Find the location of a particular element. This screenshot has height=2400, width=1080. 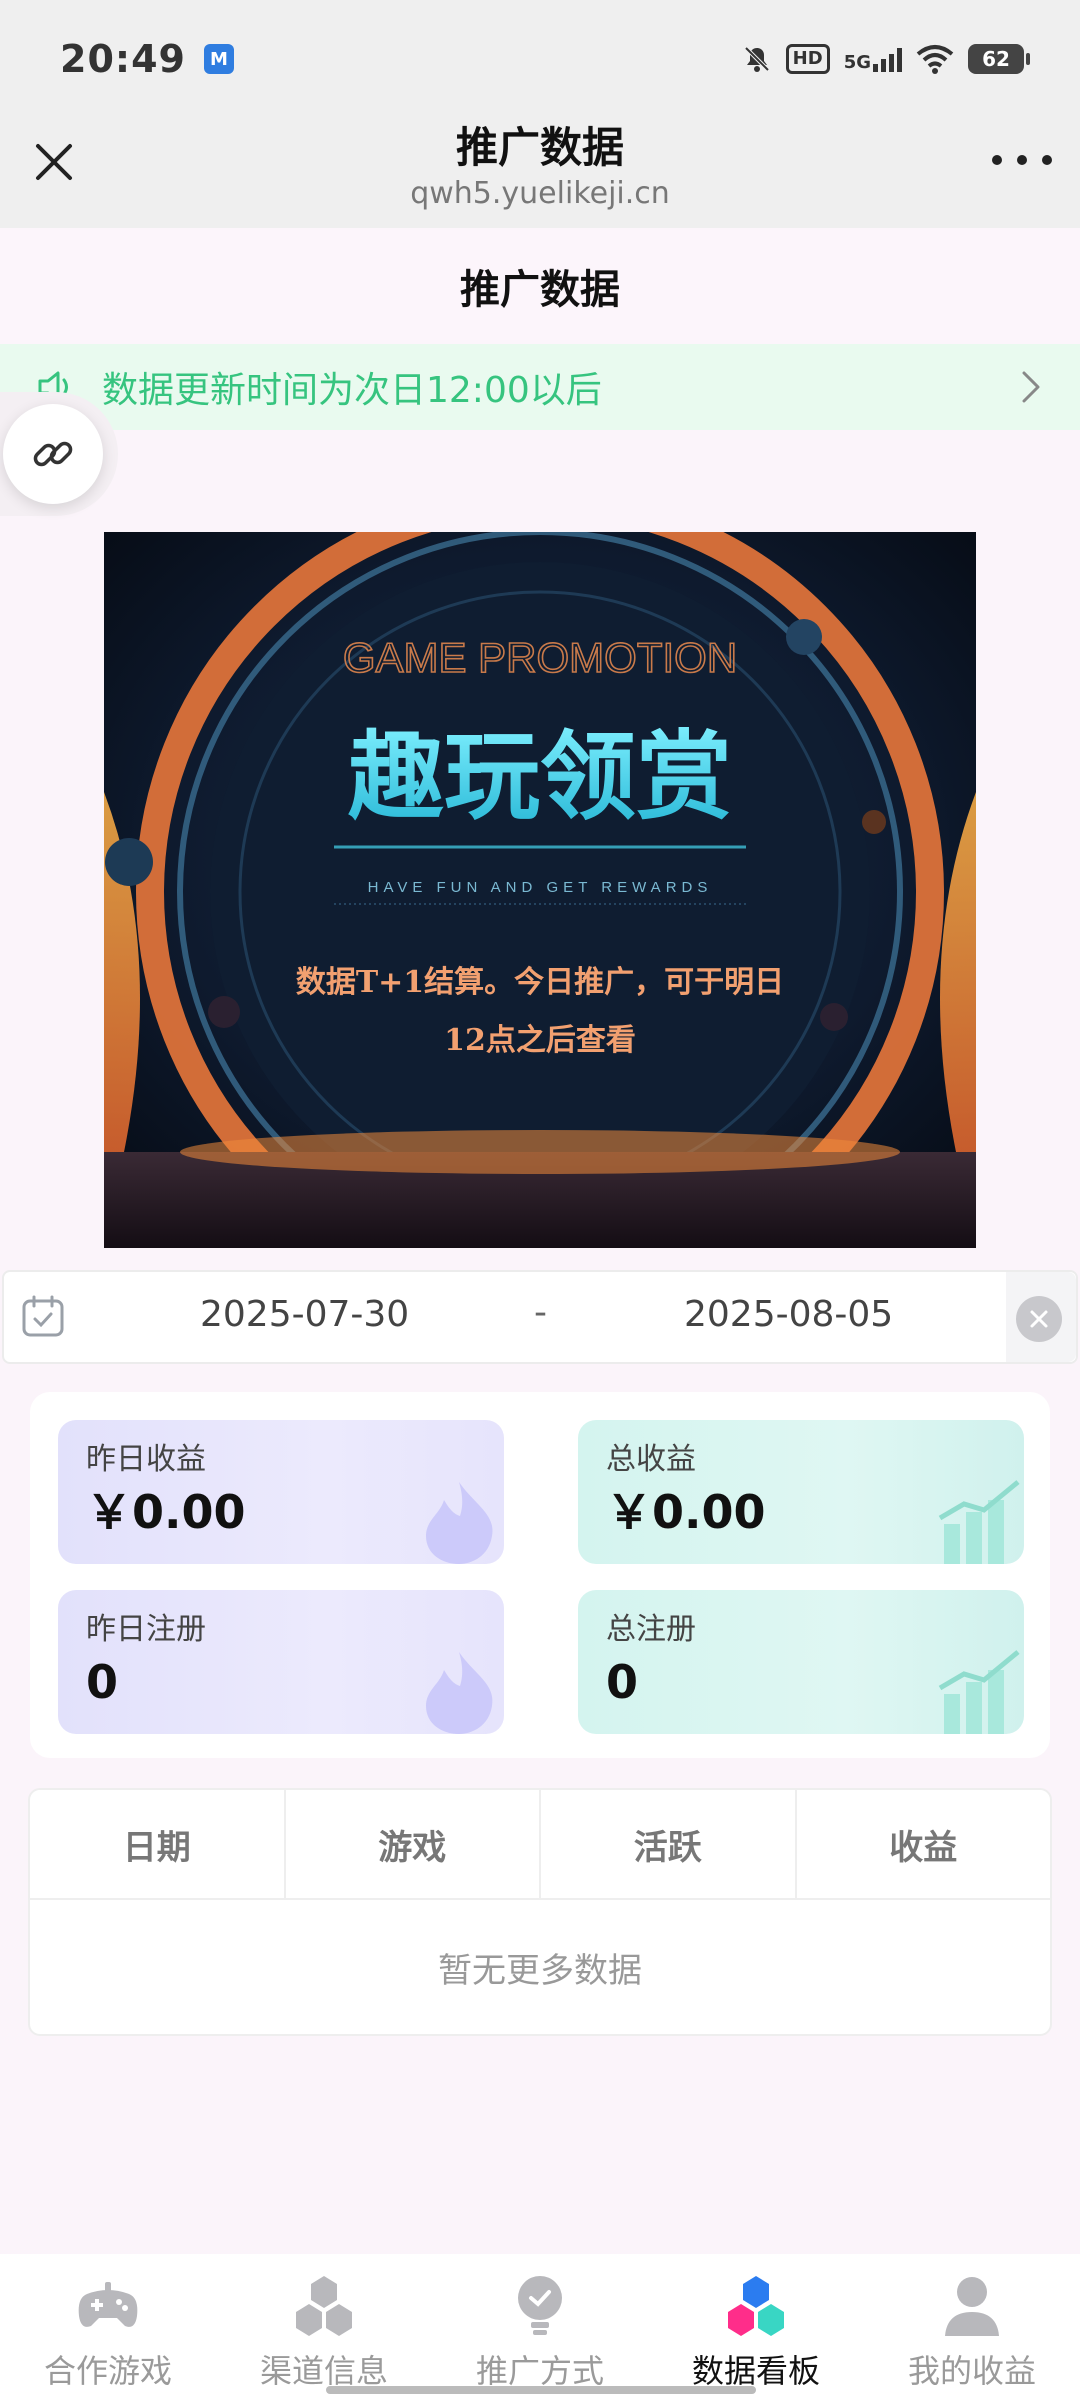

end-date-input: 2025-08-05 is located at coordinates (788, 1314).